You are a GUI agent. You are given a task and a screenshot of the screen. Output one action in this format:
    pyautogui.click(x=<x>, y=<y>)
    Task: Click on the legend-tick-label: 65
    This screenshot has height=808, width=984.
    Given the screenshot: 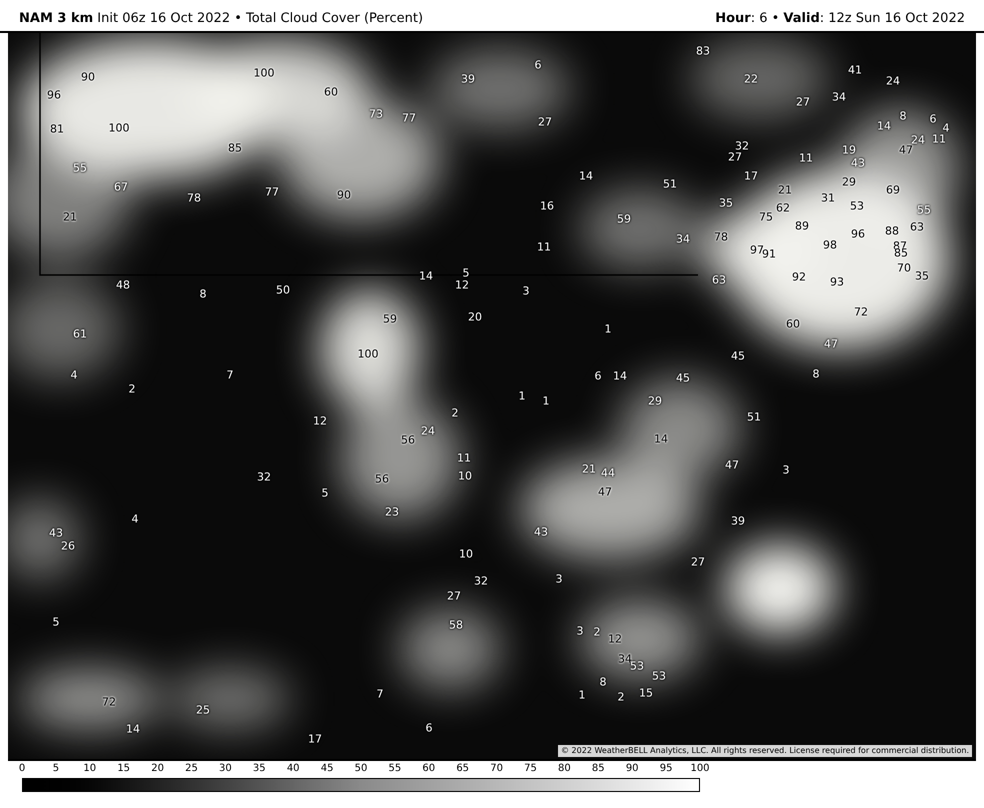 What is the action you would take?
    pyautogui.click(x=463, y=769)
    